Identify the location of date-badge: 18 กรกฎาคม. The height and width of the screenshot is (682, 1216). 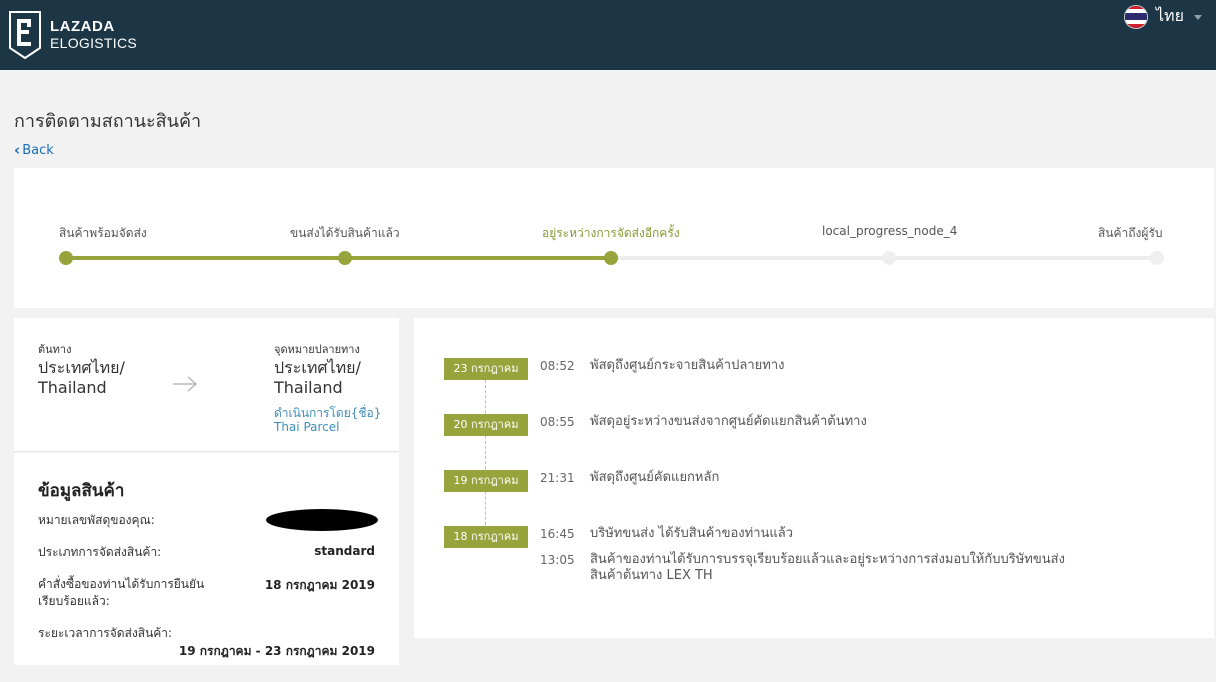
(486, 537).